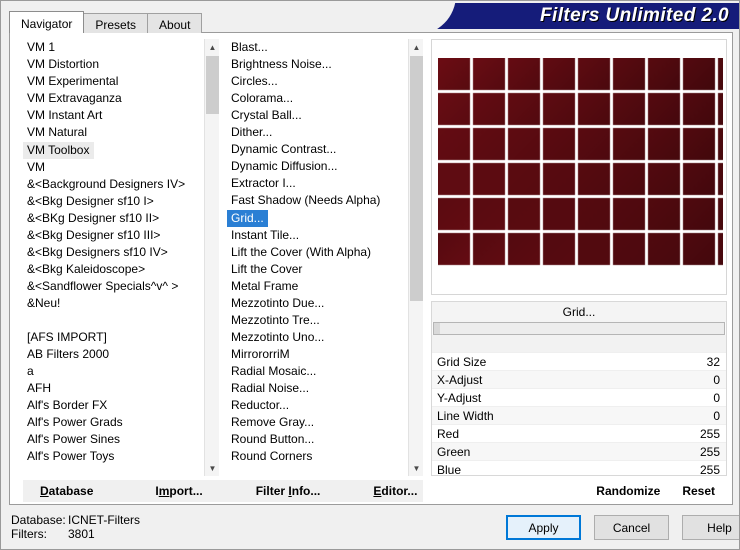  I want to click on list-item: Alf's Power Sines, so click(113, 439).